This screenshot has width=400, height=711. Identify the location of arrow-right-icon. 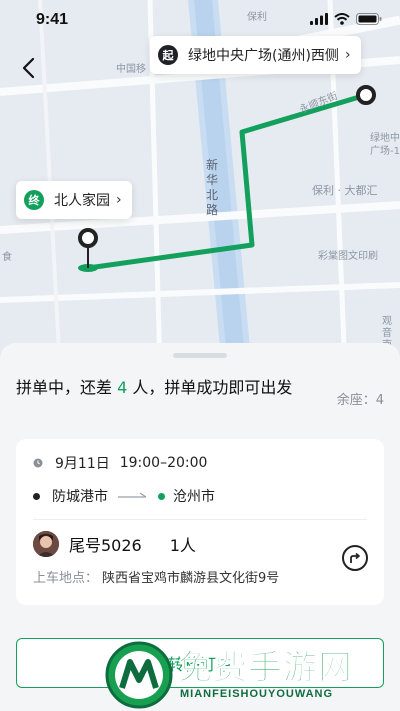
(132, 495).